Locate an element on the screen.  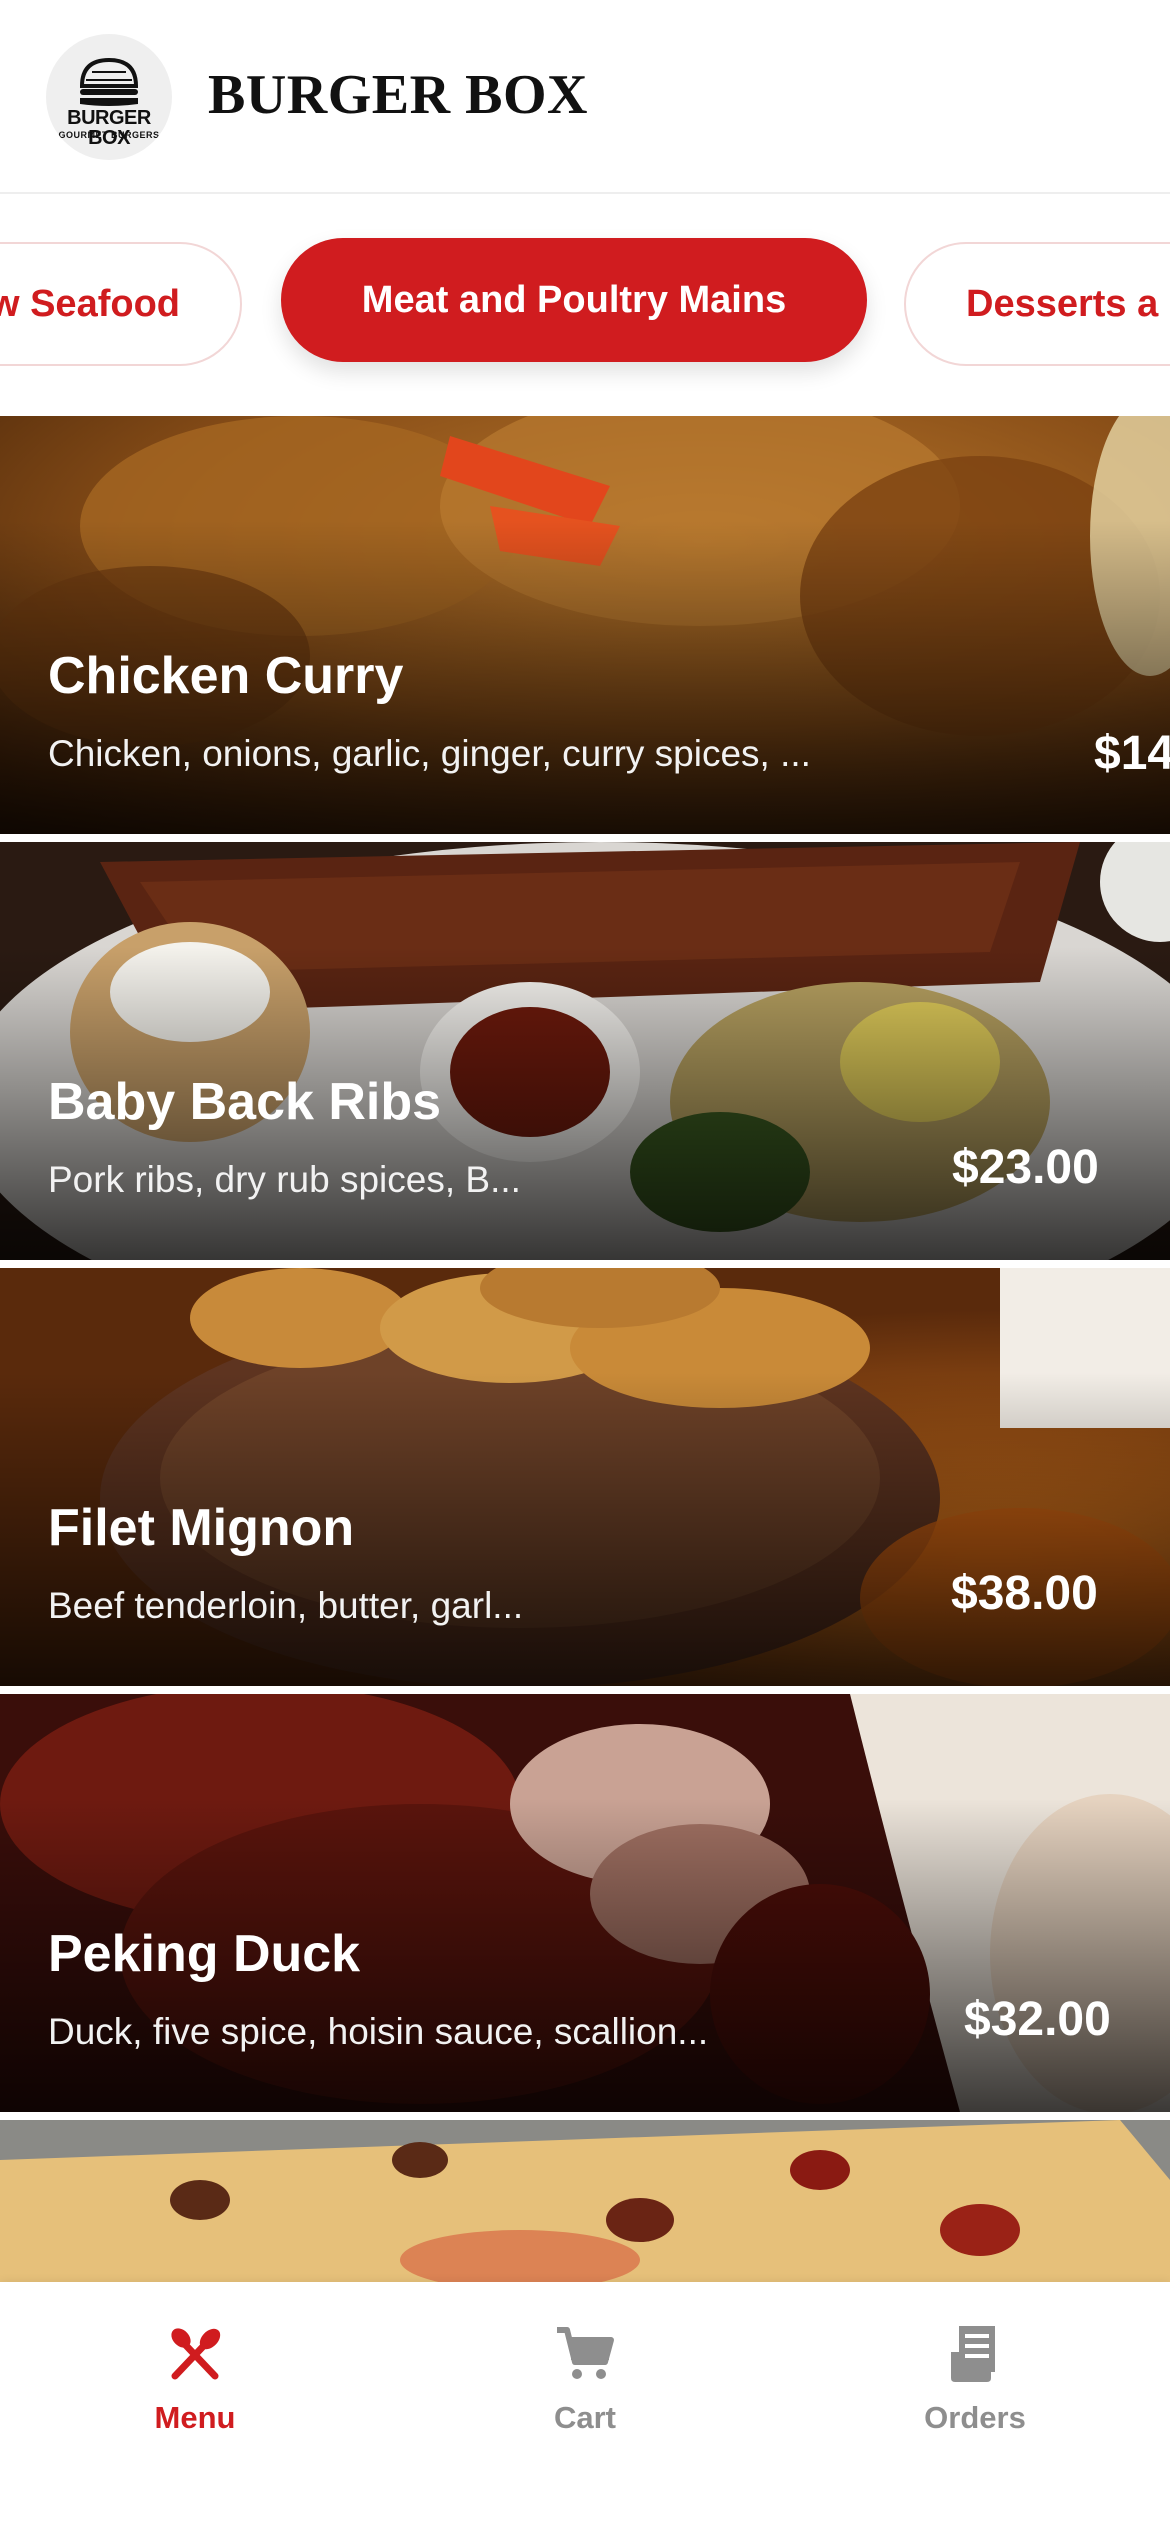
tab-meat-and-poultry-mains: Meat and Poultry Mains is located at coordinates (574, 300).